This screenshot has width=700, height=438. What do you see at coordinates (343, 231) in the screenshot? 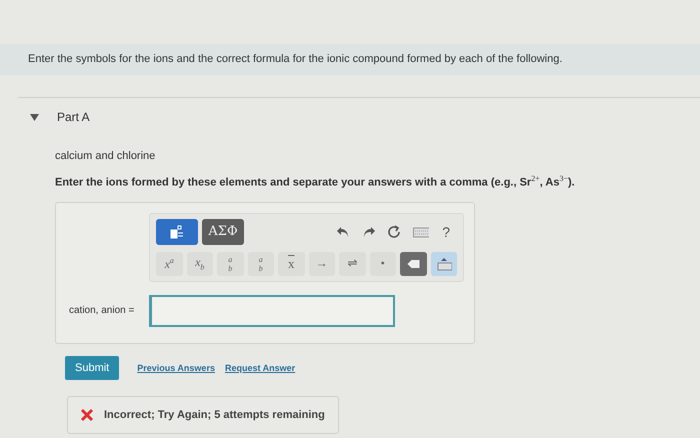
I see `undo-icon` at bounding box center [343, 231].